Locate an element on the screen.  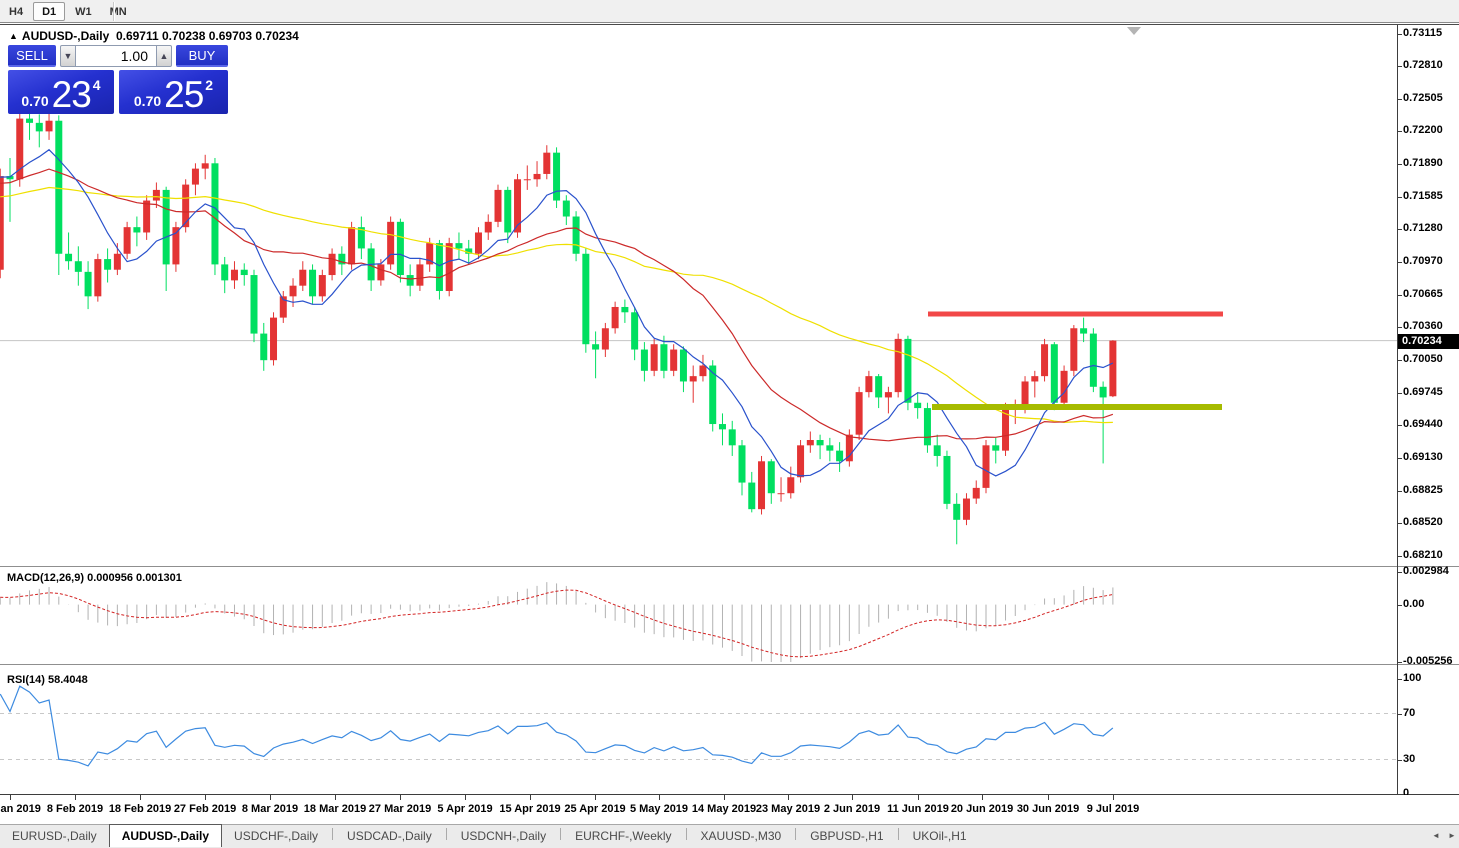
tab-usdchf-daily: USDCHF-,Daily is located at coordinates (276, 836).